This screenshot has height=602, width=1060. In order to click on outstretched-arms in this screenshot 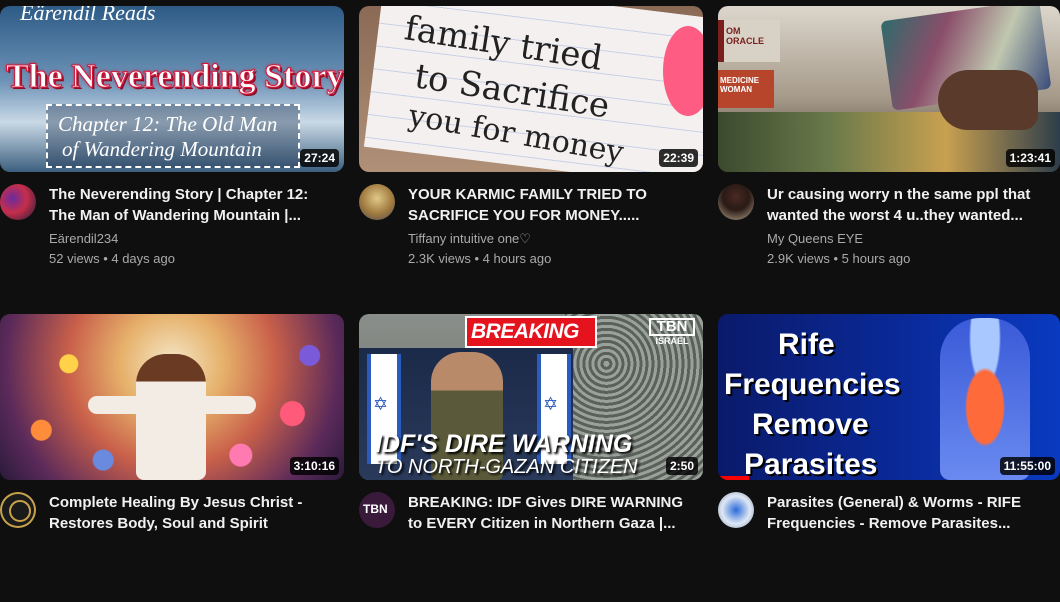, I will do `click(172, 405)`.